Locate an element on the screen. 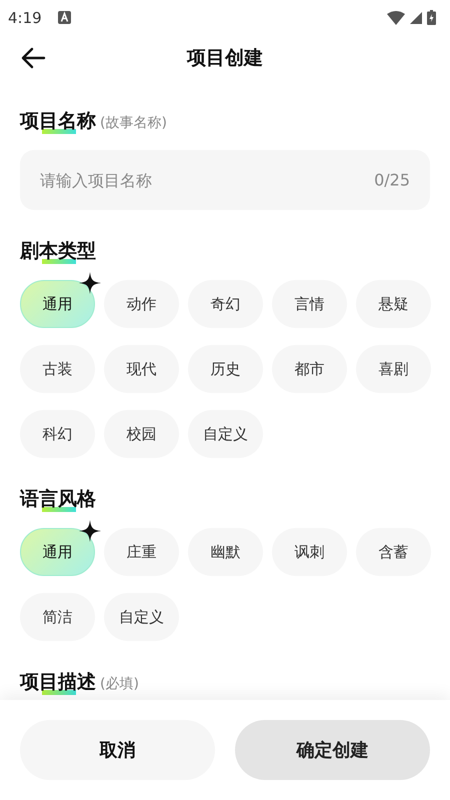  back-button is located at coordinates (34, 58).